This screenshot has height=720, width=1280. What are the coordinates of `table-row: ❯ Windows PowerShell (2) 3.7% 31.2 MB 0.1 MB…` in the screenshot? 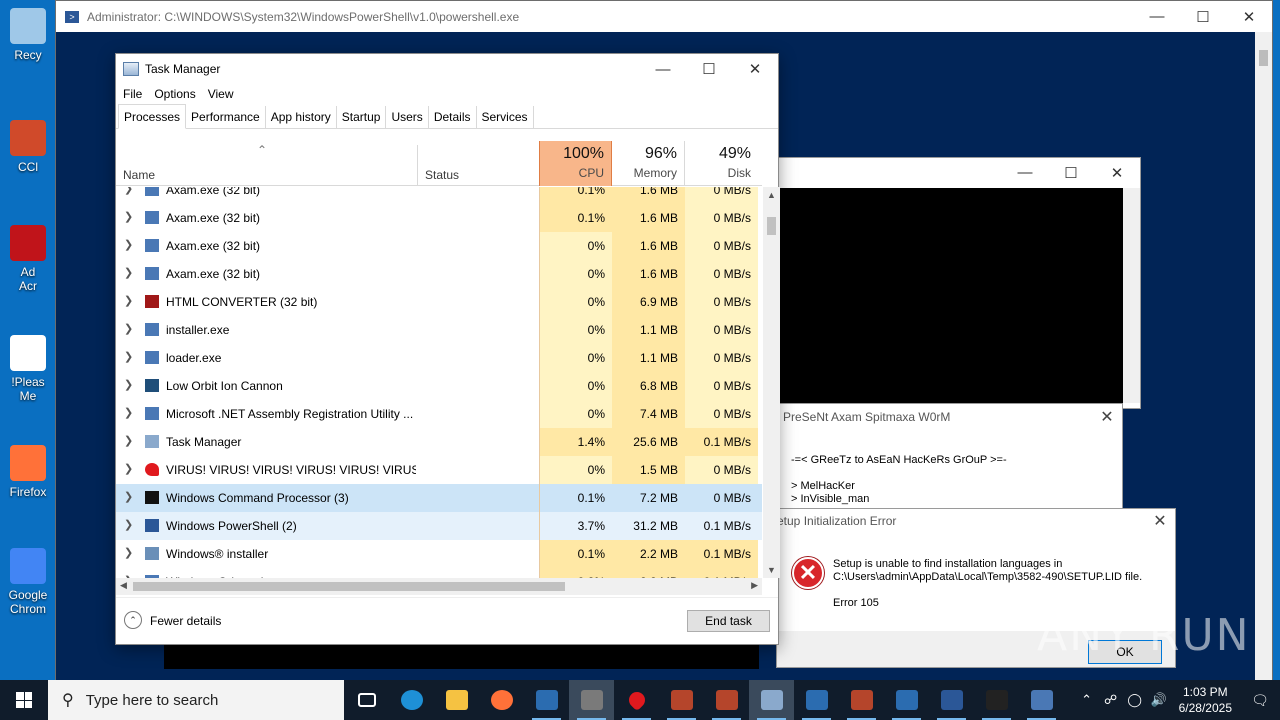 It's located at (439, 526).